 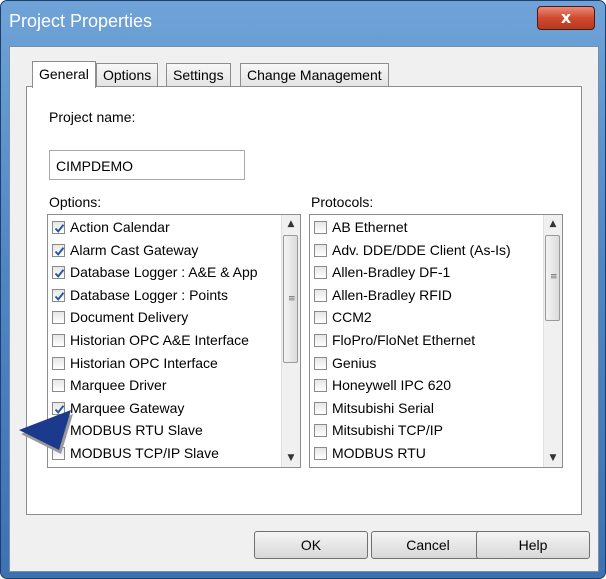 What do you see at coordinates (149, 294) in the screenshot?
I see `list-item-label: Database Logger : Points` at bounding box center [149, 294].